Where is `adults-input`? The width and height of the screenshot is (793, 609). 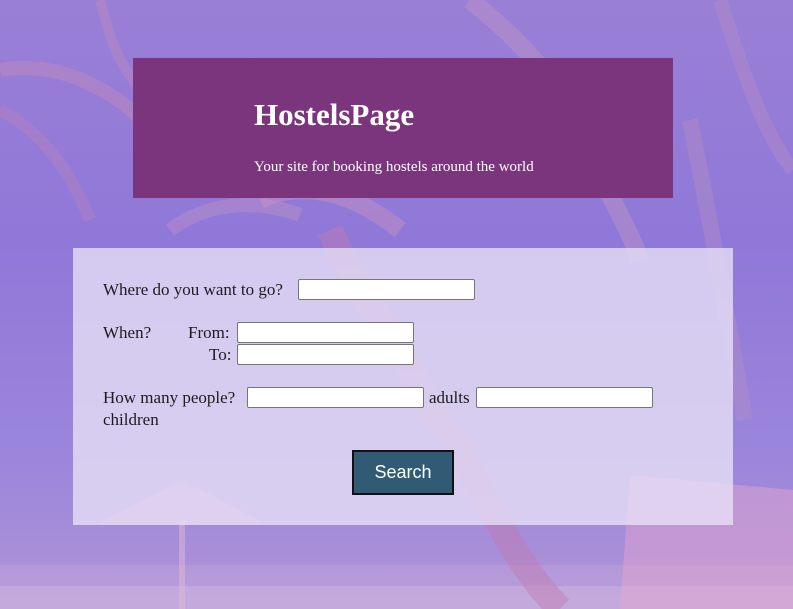 adults-input is located at coordinates (335, 397).